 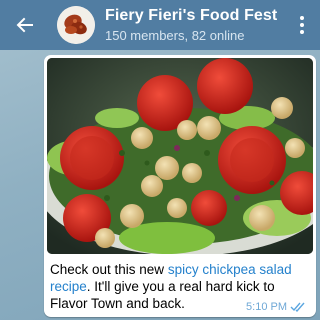 What do you see at coordinates (266, 307) in the screenshot?
I see `message-time: 5:10 PM` at bounding box center [266, 307].